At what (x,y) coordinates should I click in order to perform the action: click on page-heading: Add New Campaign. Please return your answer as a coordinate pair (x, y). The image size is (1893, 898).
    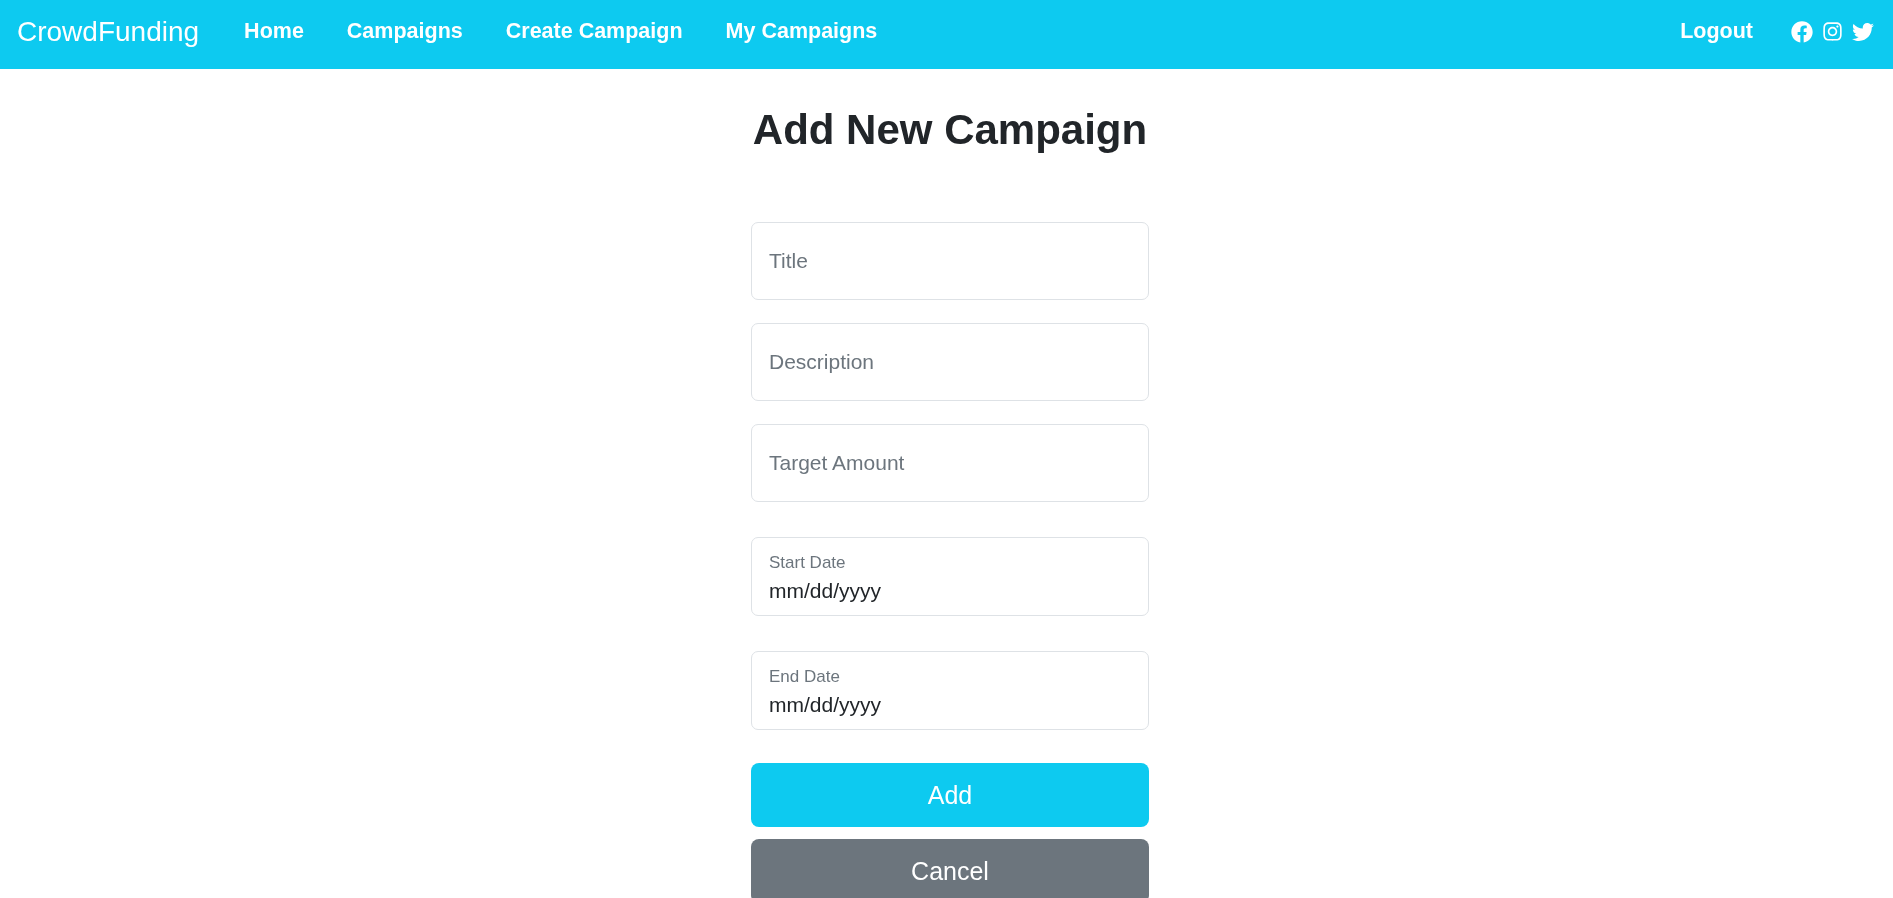
    Looking at the image, I should click on (950, 130).